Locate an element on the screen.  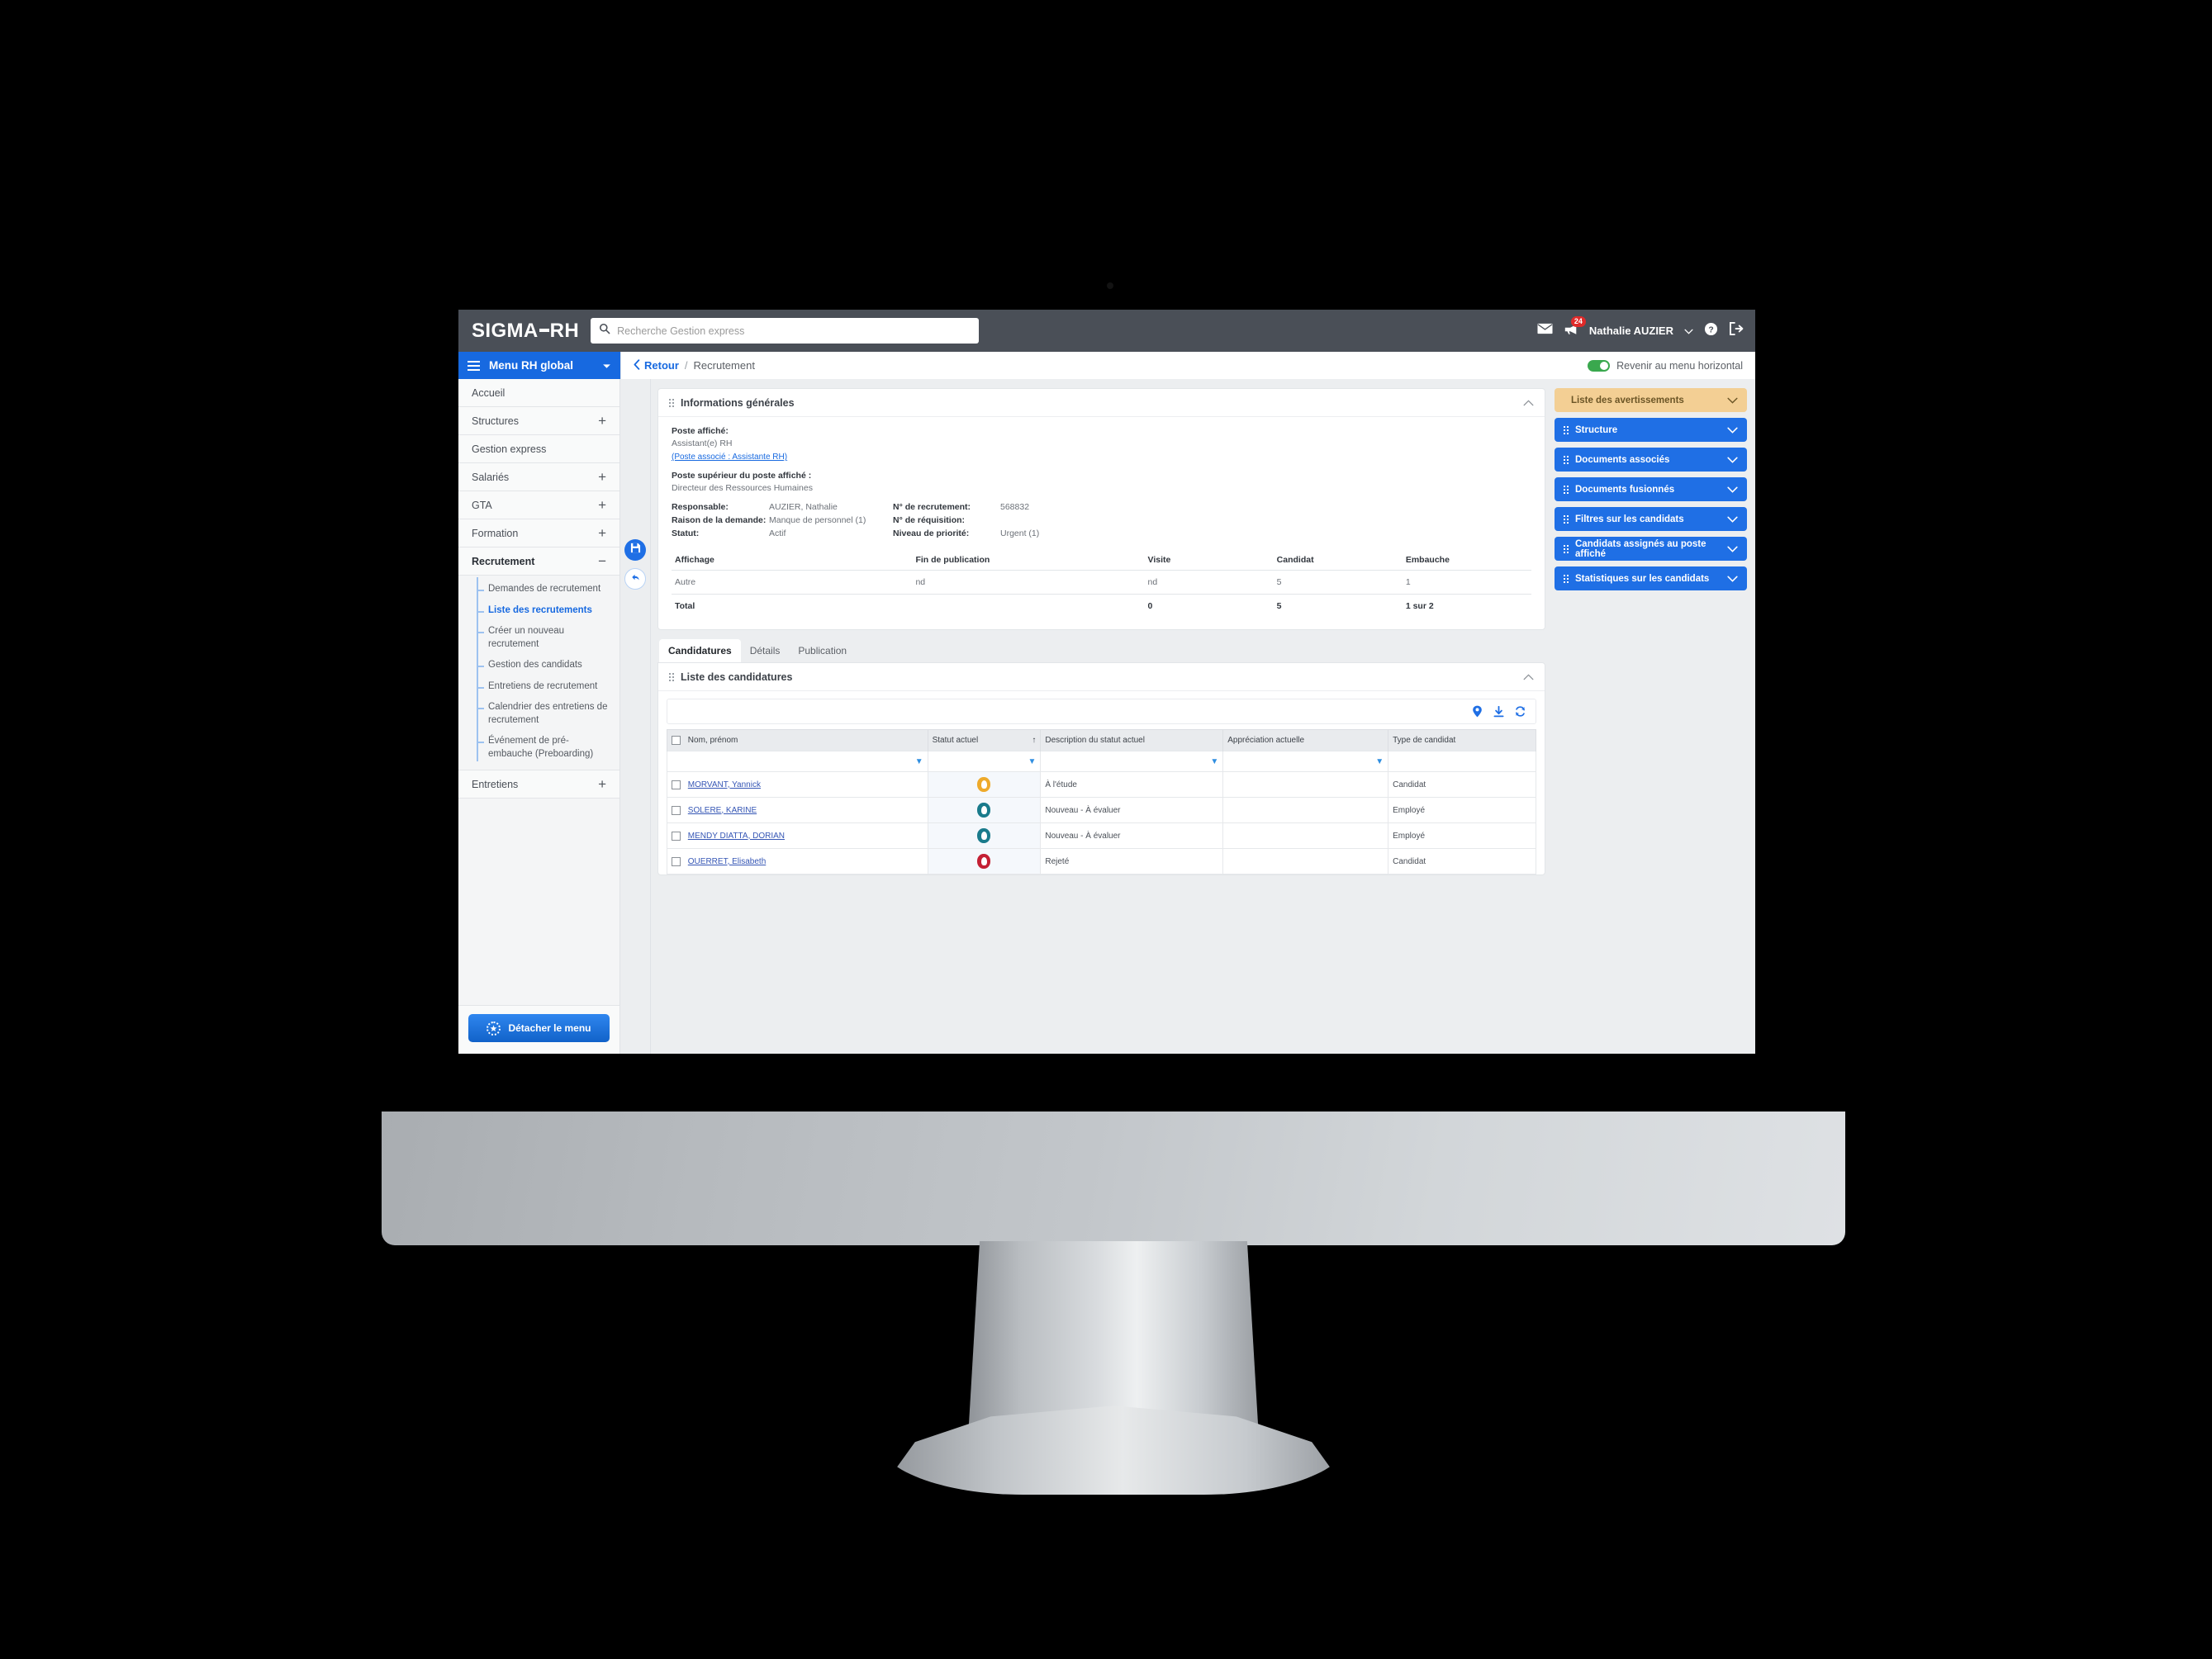
sidebar-item-recrutement: Recrutement − is located at coordinates (538, 561).